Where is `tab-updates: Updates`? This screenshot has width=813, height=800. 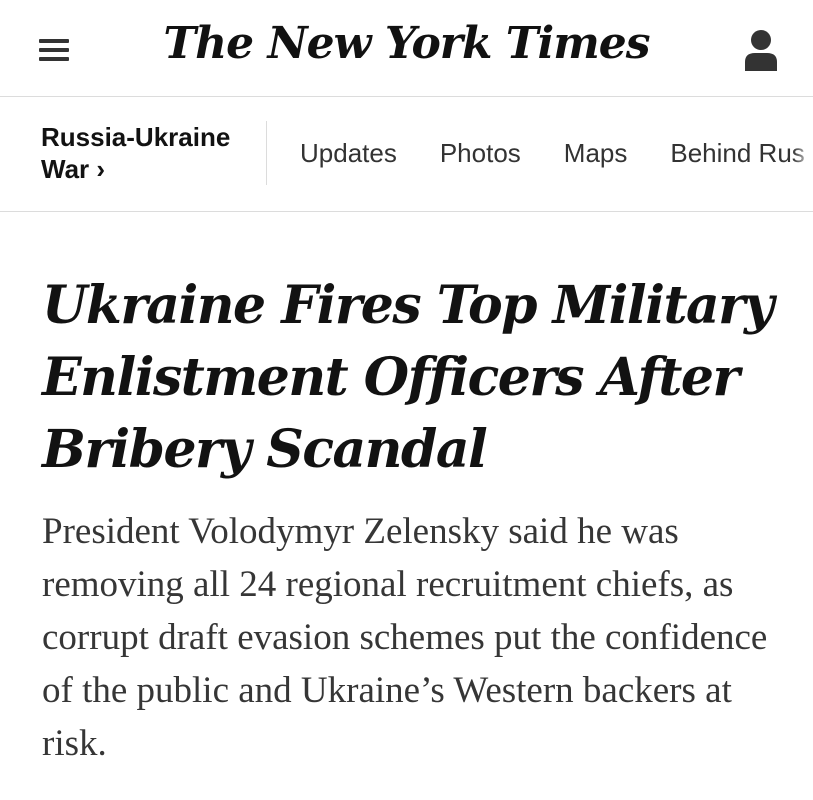
tab-updates: Updates is located at coordinates (348, 153).